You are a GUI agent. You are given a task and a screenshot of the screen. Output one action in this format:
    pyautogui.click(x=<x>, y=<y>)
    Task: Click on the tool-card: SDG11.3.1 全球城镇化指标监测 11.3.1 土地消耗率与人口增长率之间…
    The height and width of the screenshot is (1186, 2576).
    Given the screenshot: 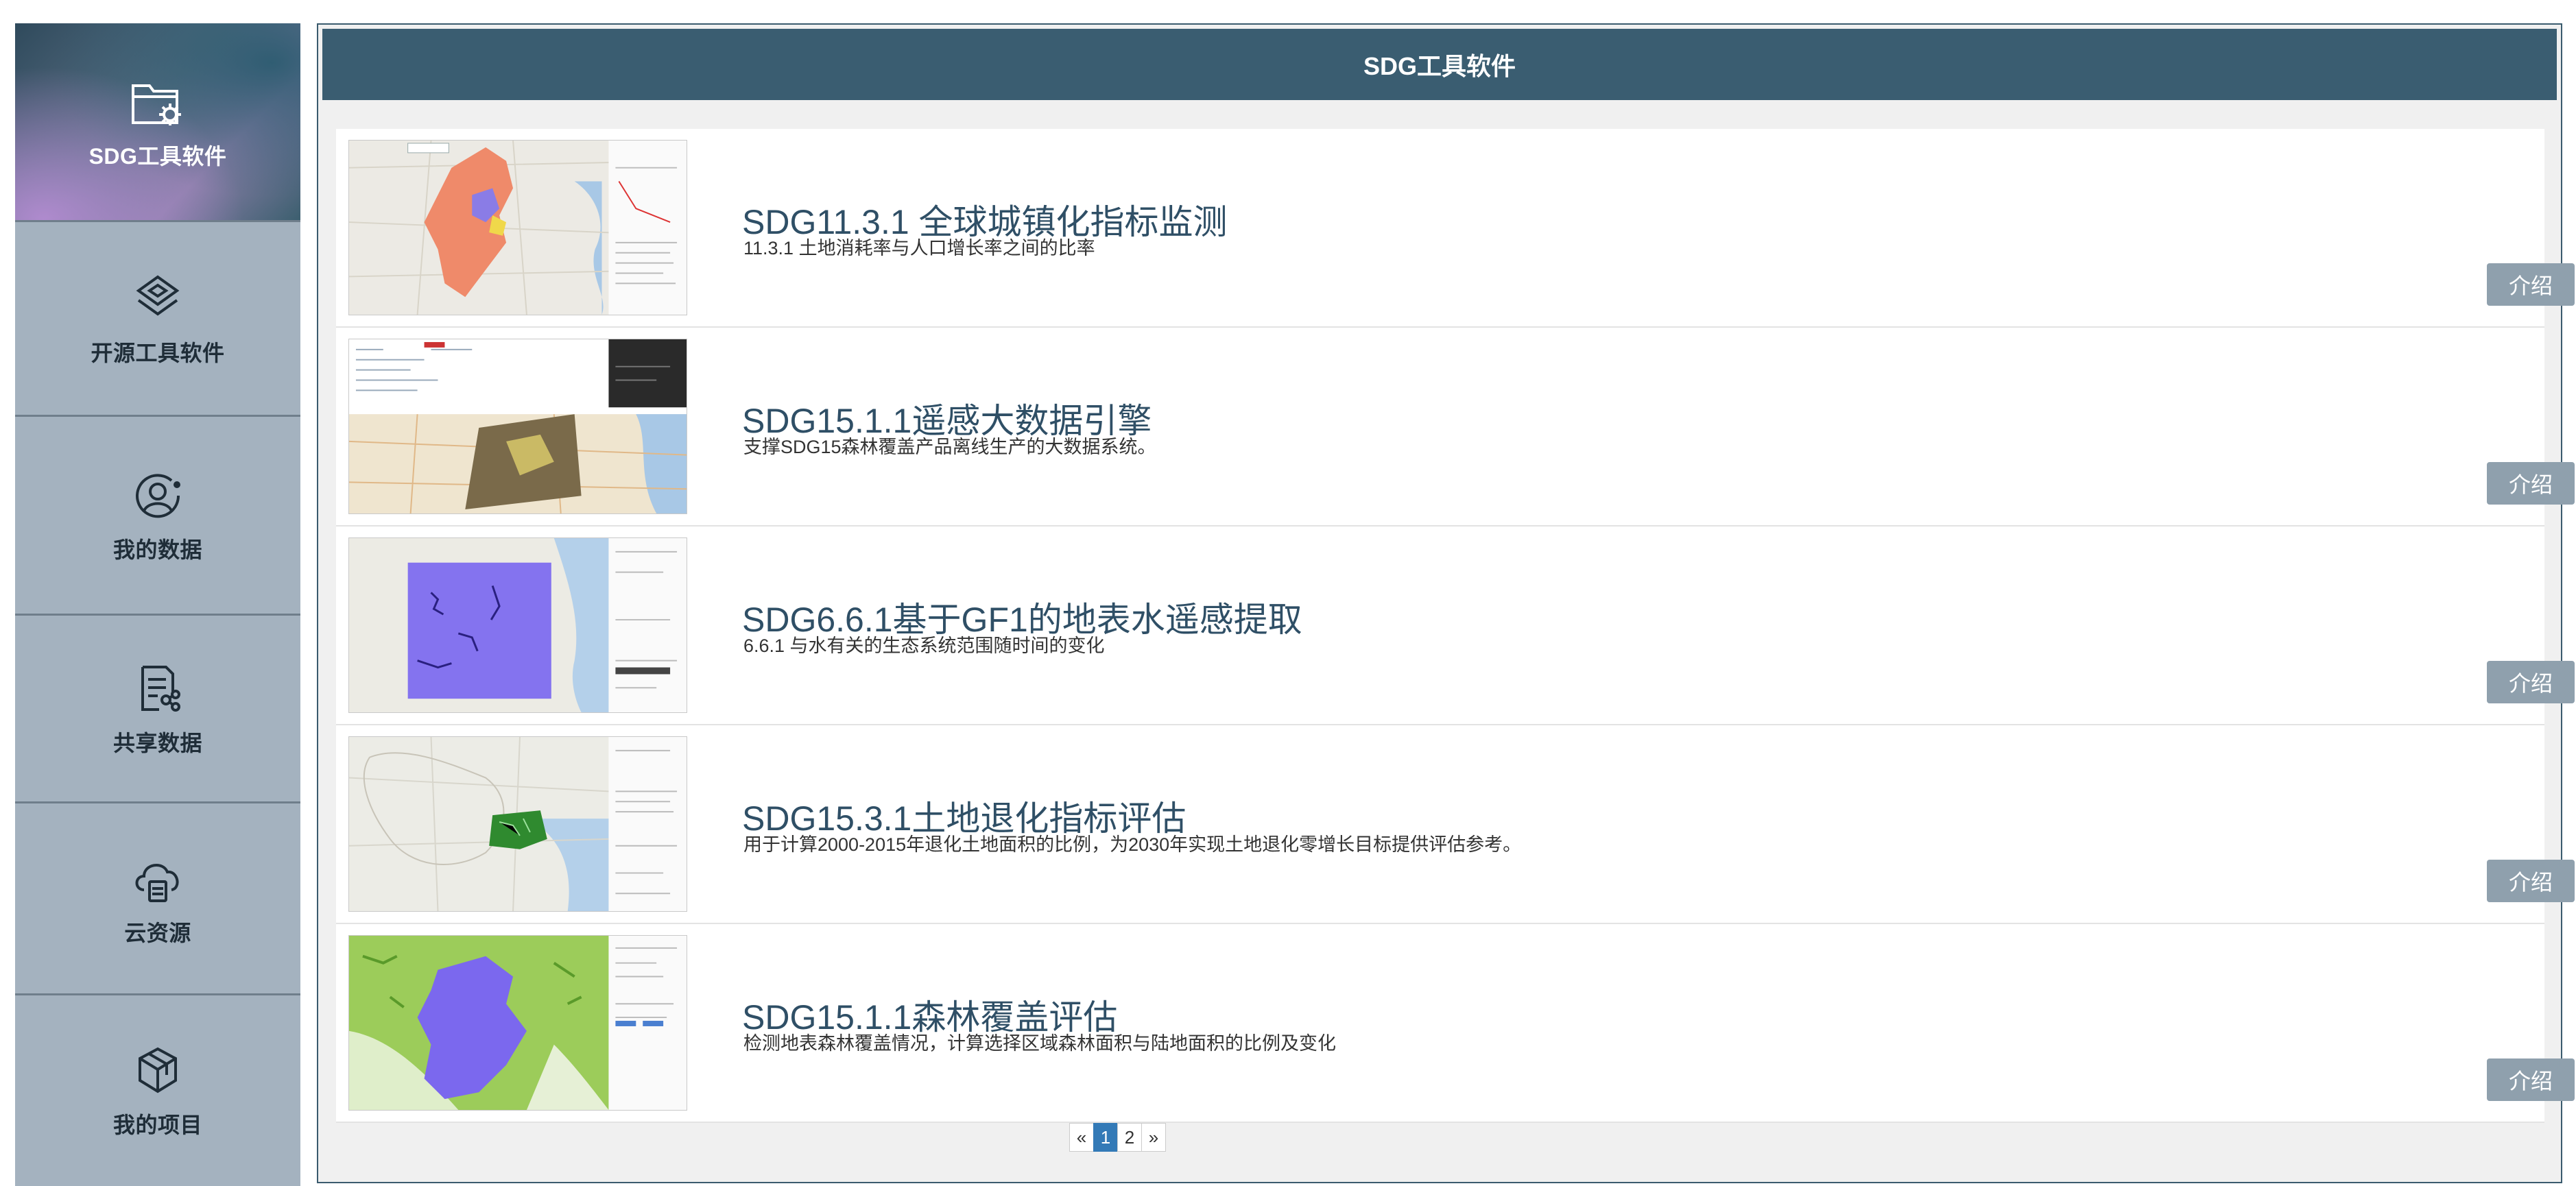 What is the action you would take?
    pyautogui.click(x=1455, y=228)
    